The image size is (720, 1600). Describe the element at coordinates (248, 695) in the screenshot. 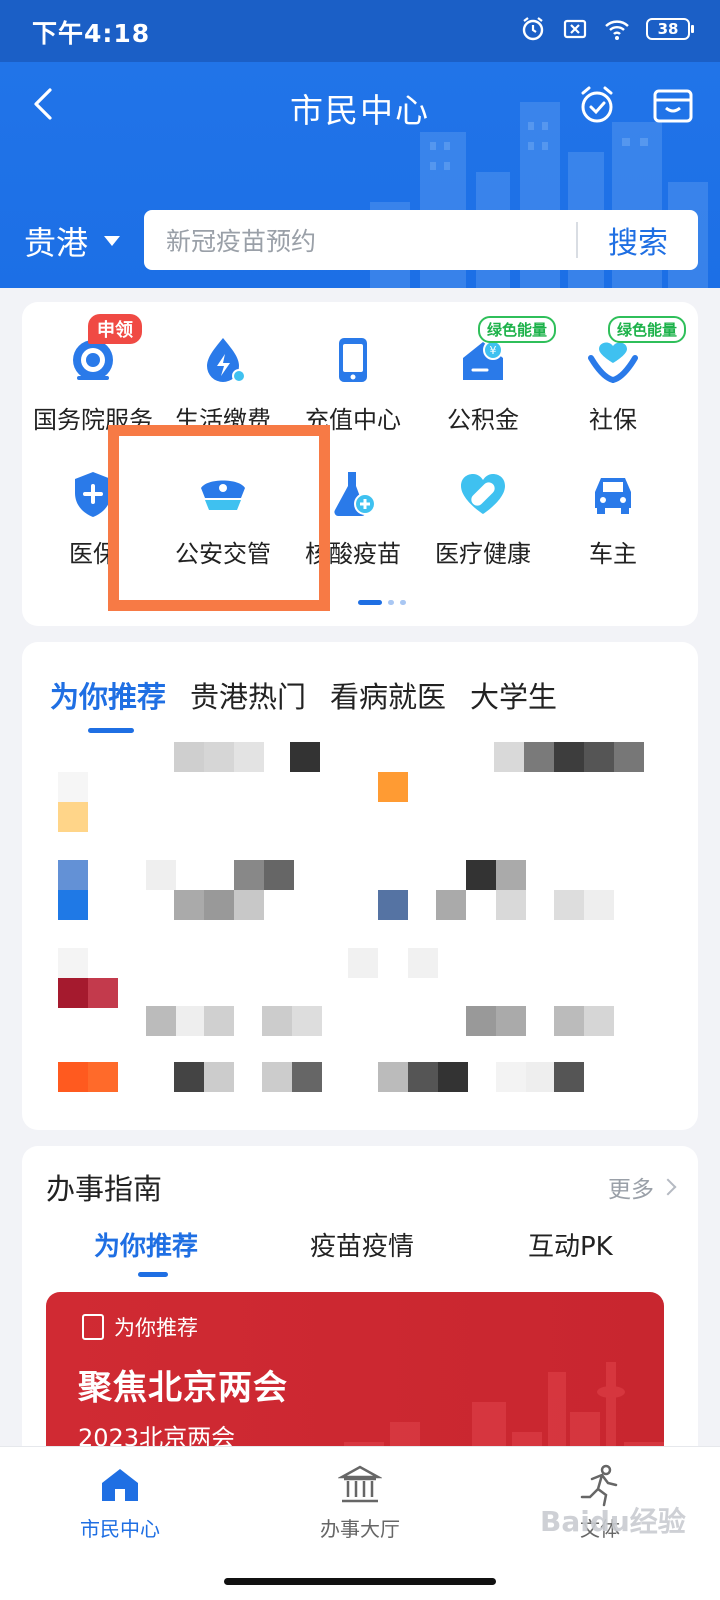

I see `tab-guigang-hot: 贵港热门` at that location.